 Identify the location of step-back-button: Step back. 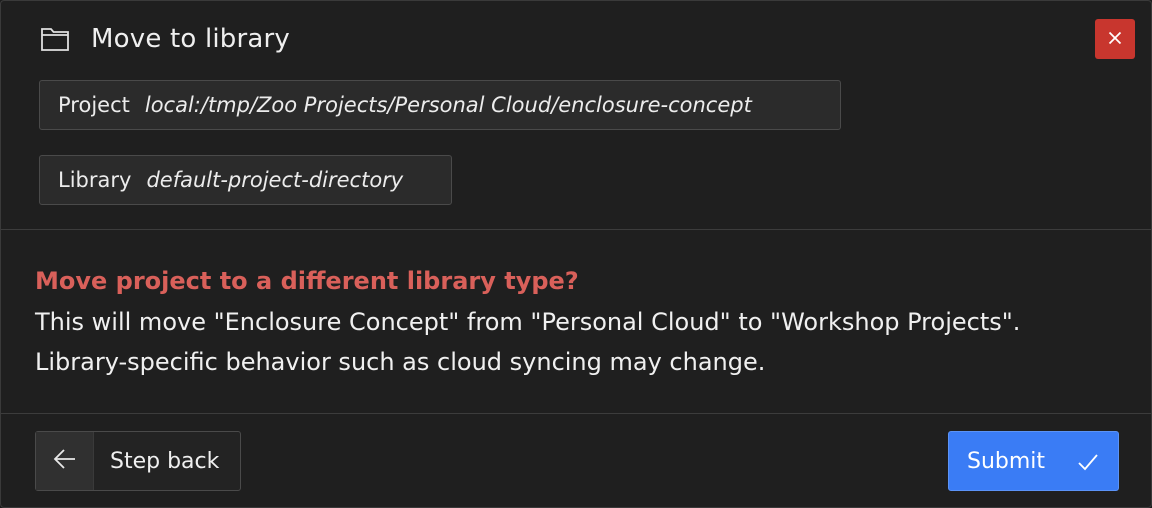
(138, 461).